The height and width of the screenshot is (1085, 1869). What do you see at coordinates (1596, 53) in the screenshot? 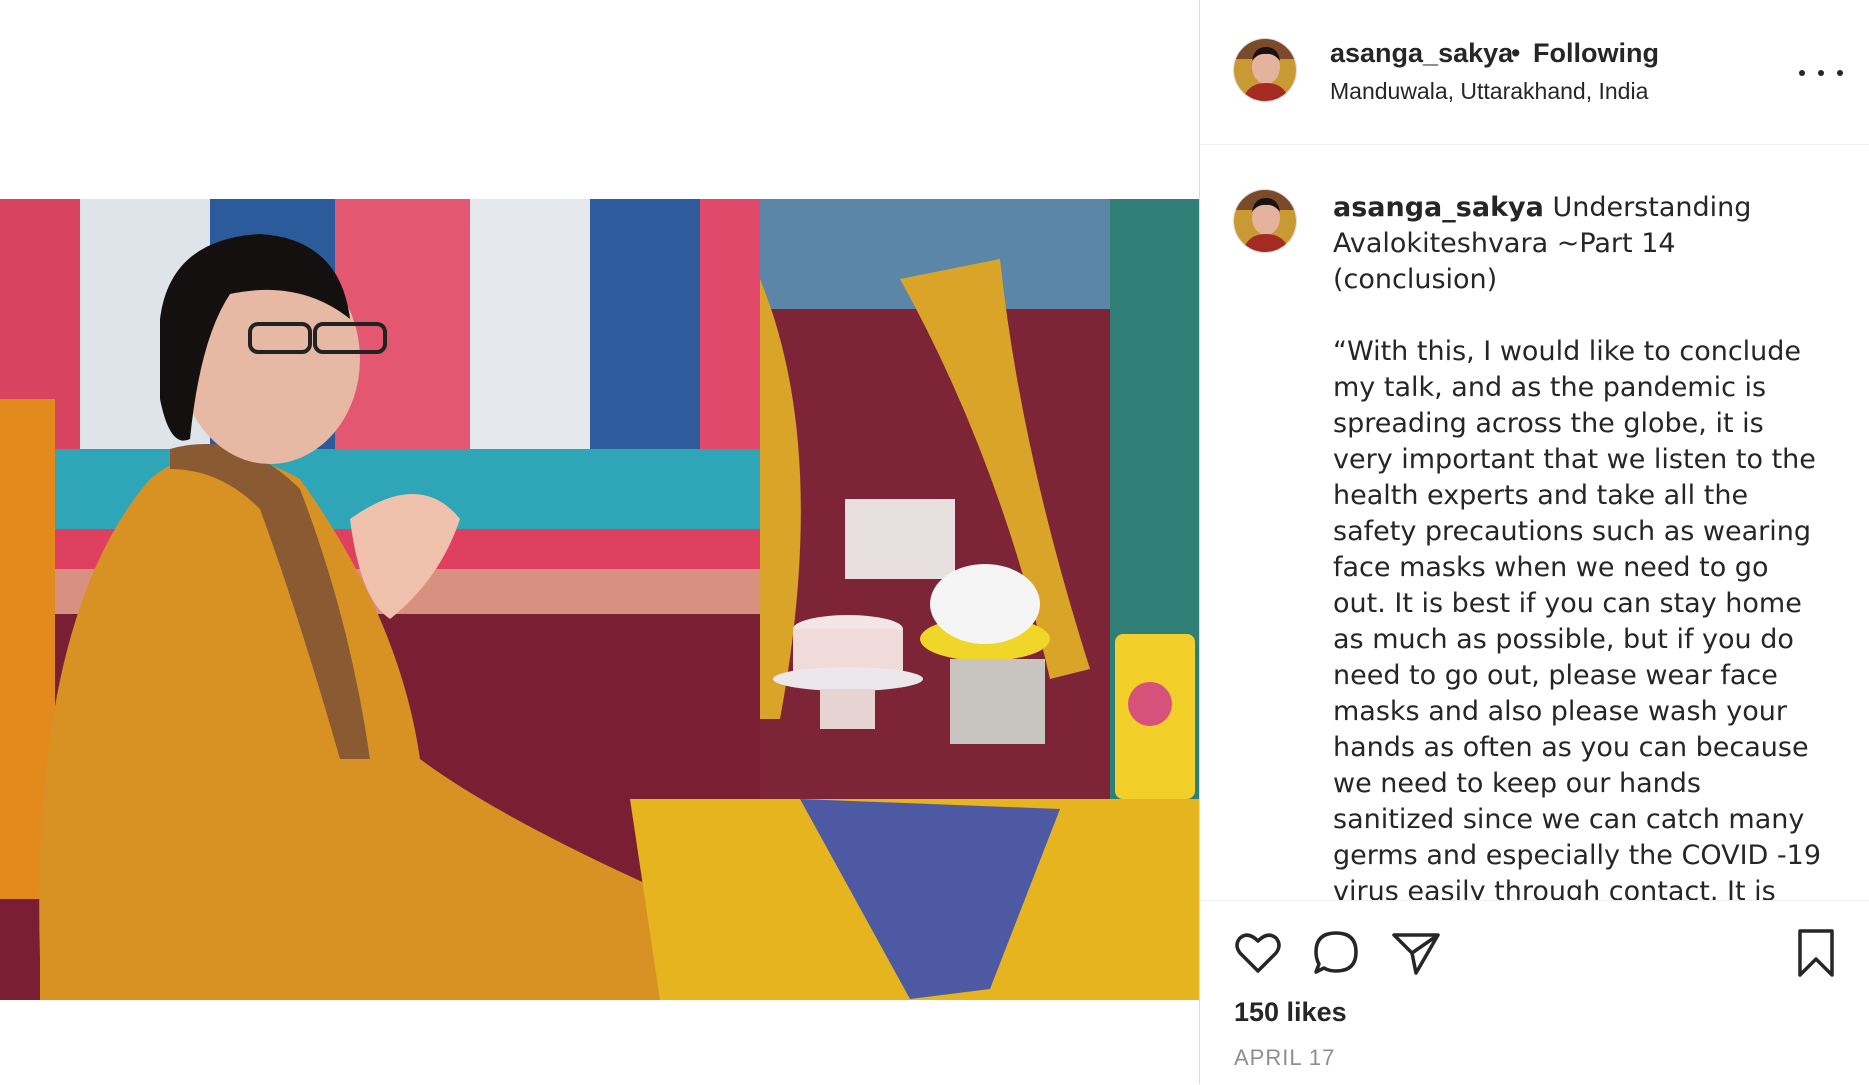
I see `following-button: Following` at bounding box center [1596, 53].